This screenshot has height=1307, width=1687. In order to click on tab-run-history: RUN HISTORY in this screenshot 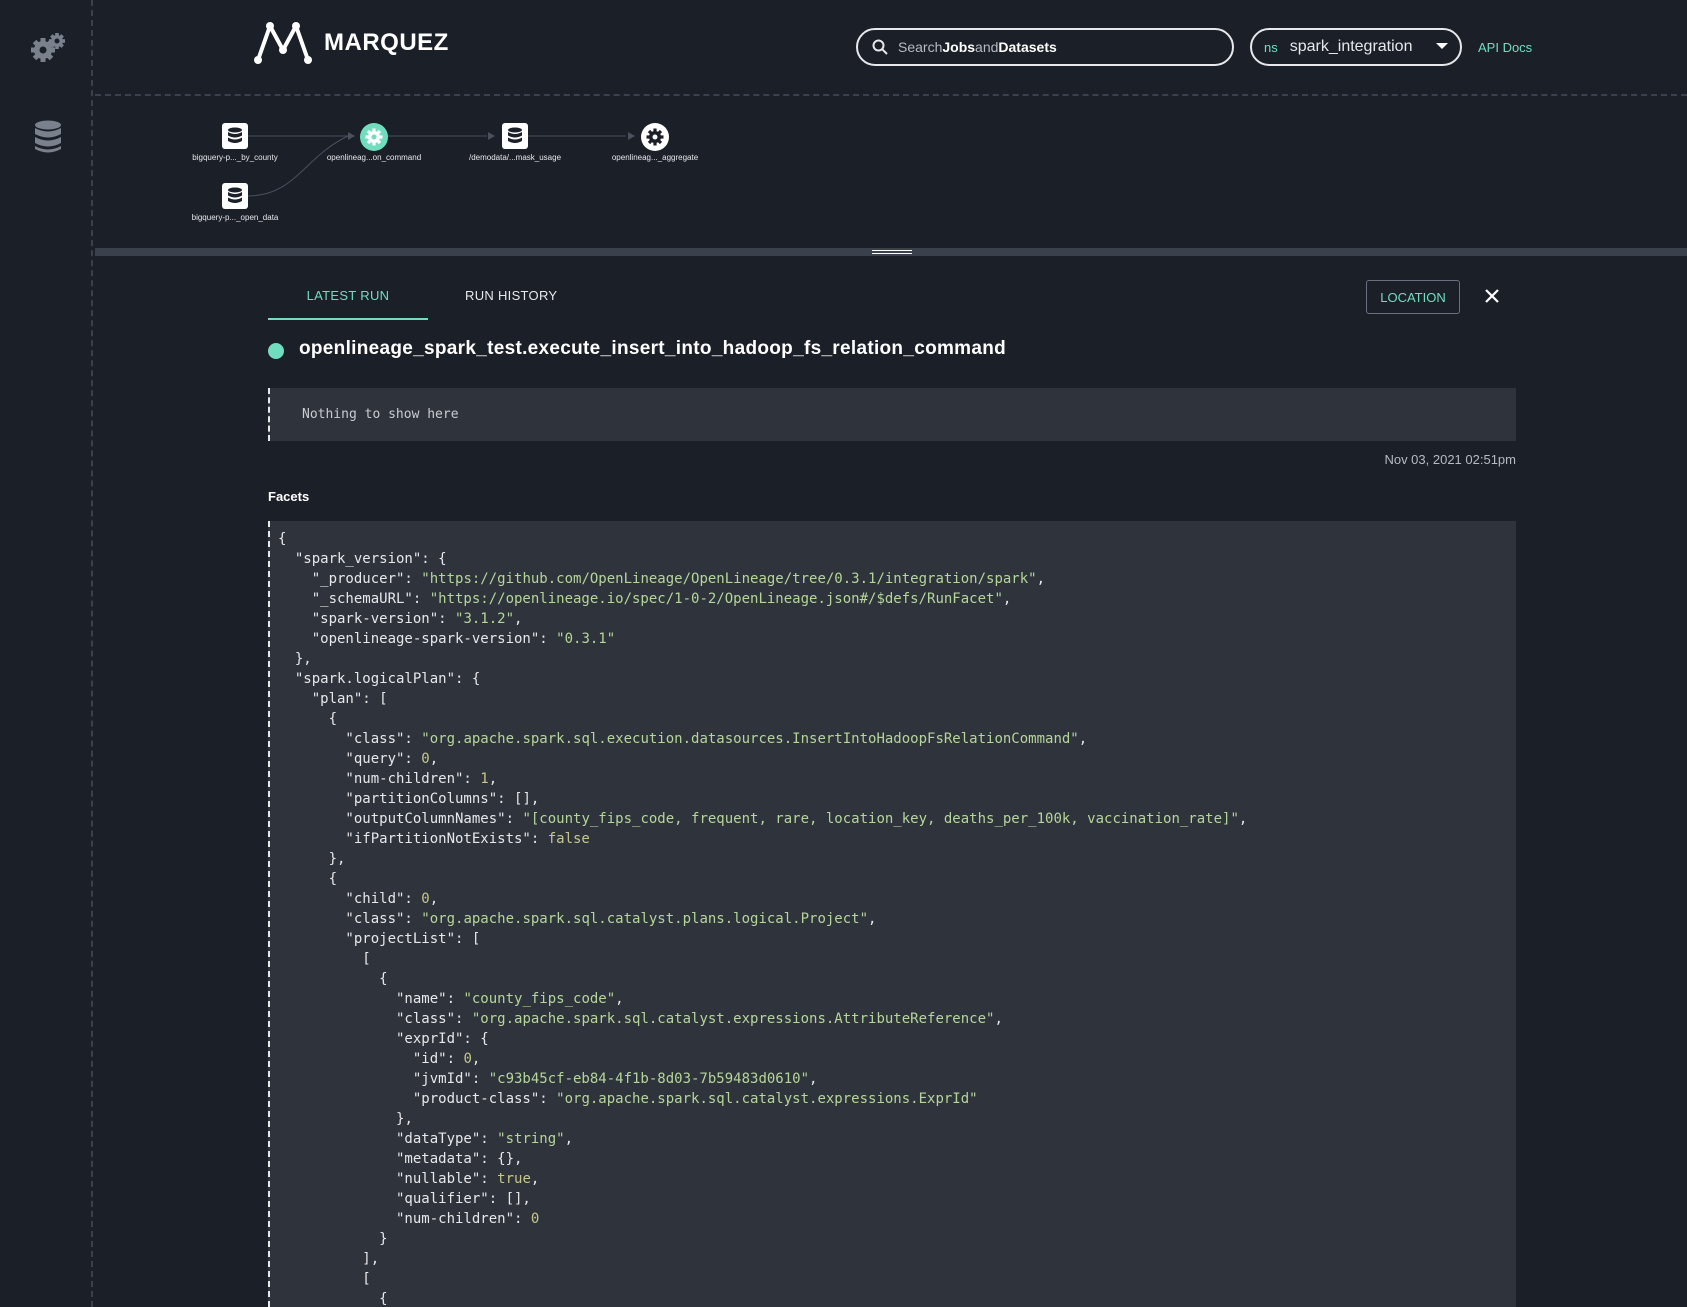, I will do `click(511, 295)`.